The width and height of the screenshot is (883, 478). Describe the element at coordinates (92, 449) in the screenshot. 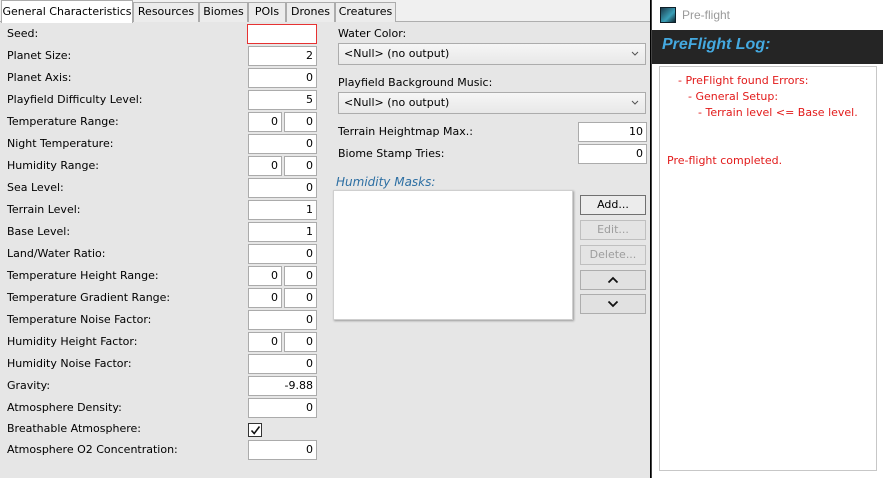

I see `atmosphere-o2-label: Atmosphere O2 Concentration:` at that location.